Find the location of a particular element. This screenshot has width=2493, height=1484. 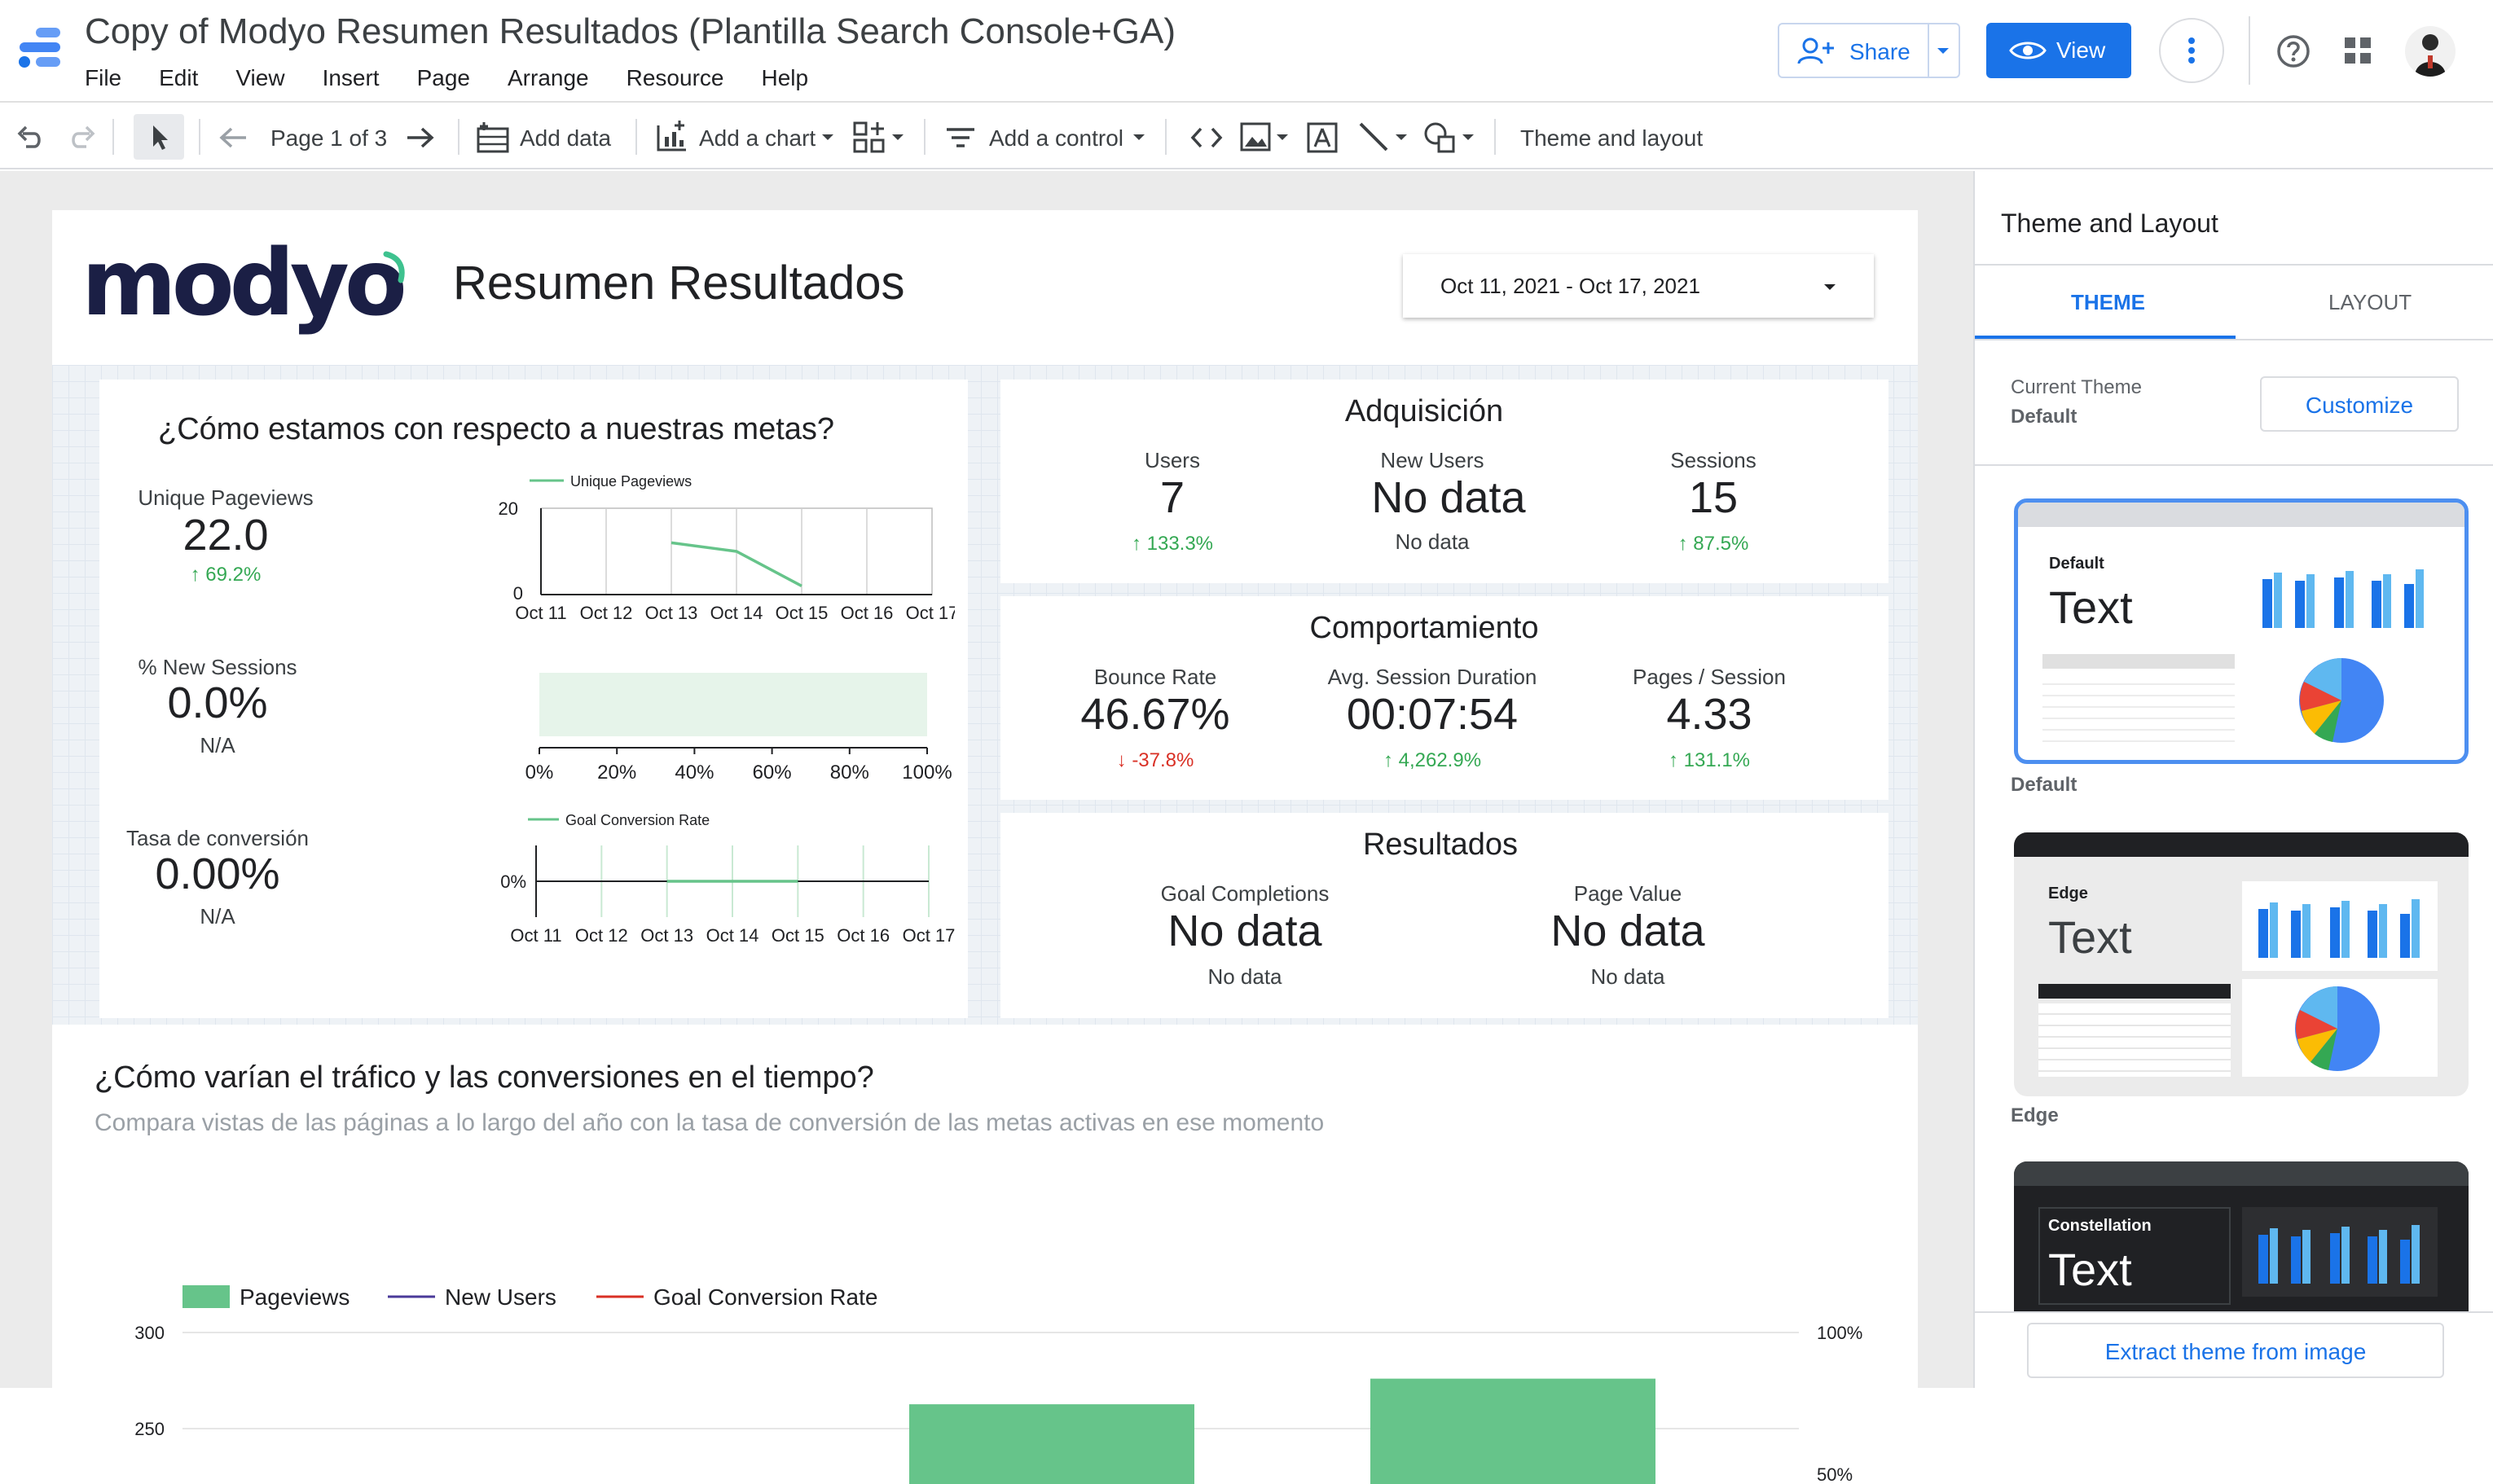

conversion-rate-label: Tasa de conversión is located at coordinates (217, 838).